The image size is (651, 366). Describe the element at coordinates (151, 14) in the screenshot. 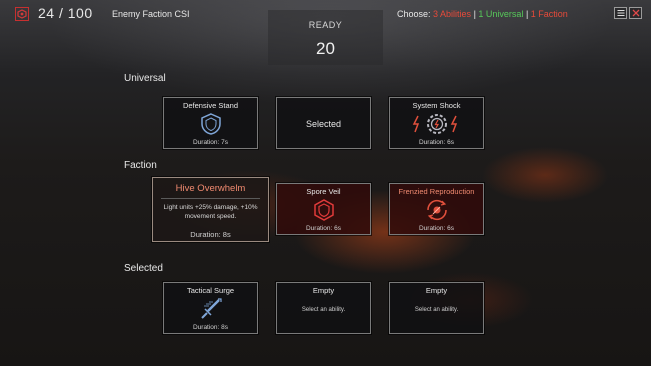

I see `enemy-faction-label: Enemy Faction CSI` at that location.